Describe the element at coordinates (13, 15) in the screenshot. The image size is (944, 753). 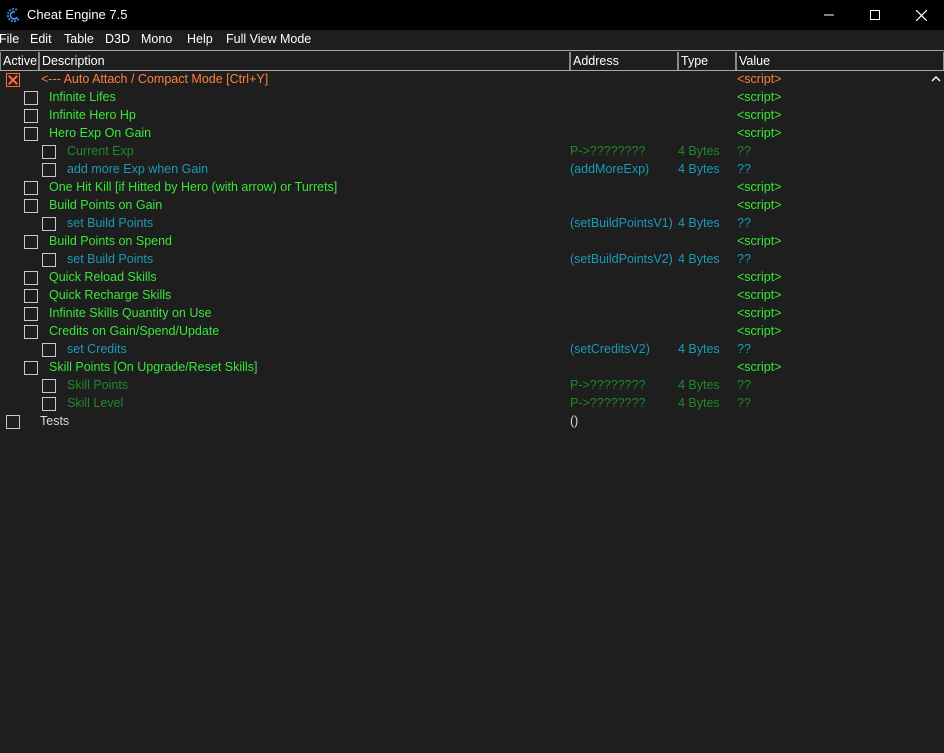
I see `cheat-engine-logo-icon` at that location.